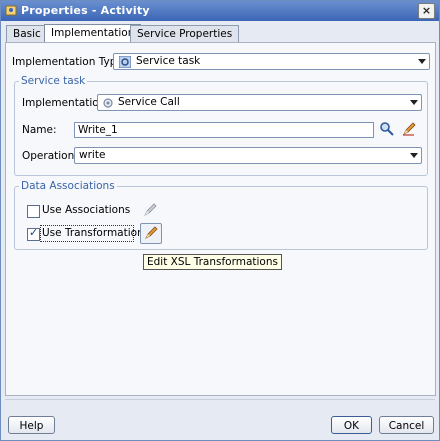 Image resolution: width=440 pixels, height=441 pixels. I want to click on use-associations-checkbox, so click(33, 211).